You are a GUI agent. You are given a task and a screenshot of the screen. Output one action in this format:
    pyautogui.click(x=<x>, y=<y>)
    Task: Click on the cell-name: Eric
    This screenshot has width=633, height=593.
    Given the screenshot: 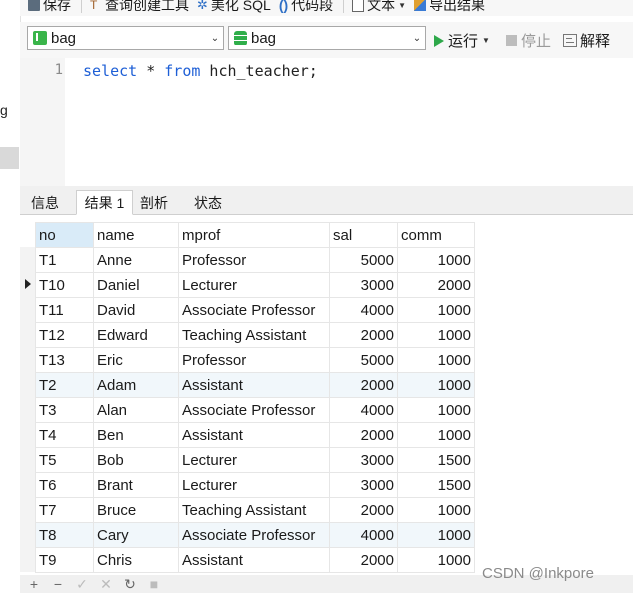 What is the action you would take?
    pyautogui.click(x=136, y=360)
    